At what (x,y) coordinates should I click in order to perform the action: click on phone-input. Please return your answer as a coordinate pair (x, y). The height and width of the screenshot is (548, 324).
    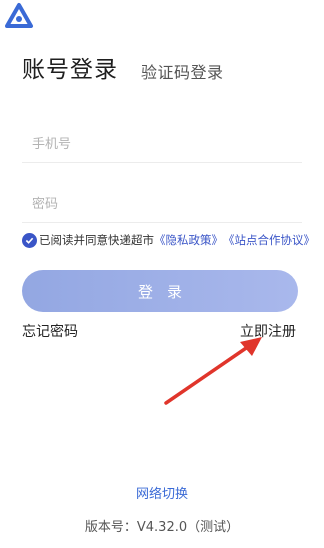
    Looking at the image, I should click on (162, 144).